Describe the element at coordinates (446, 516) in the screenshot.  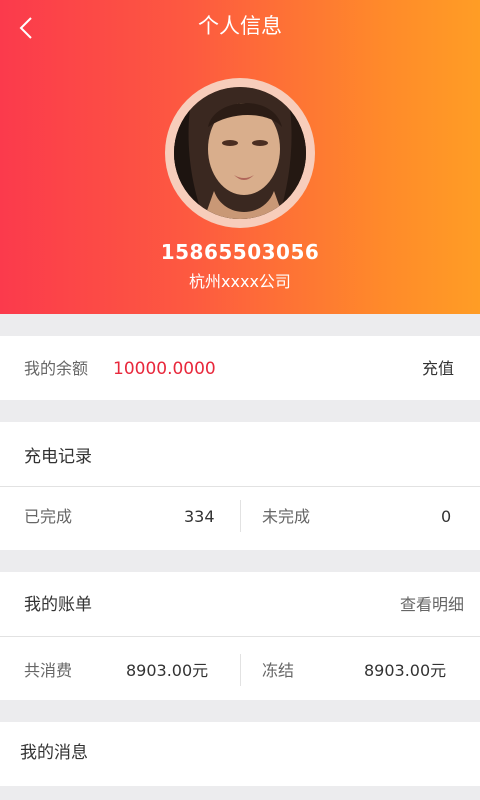
I see `pending-value: 0` at that location.